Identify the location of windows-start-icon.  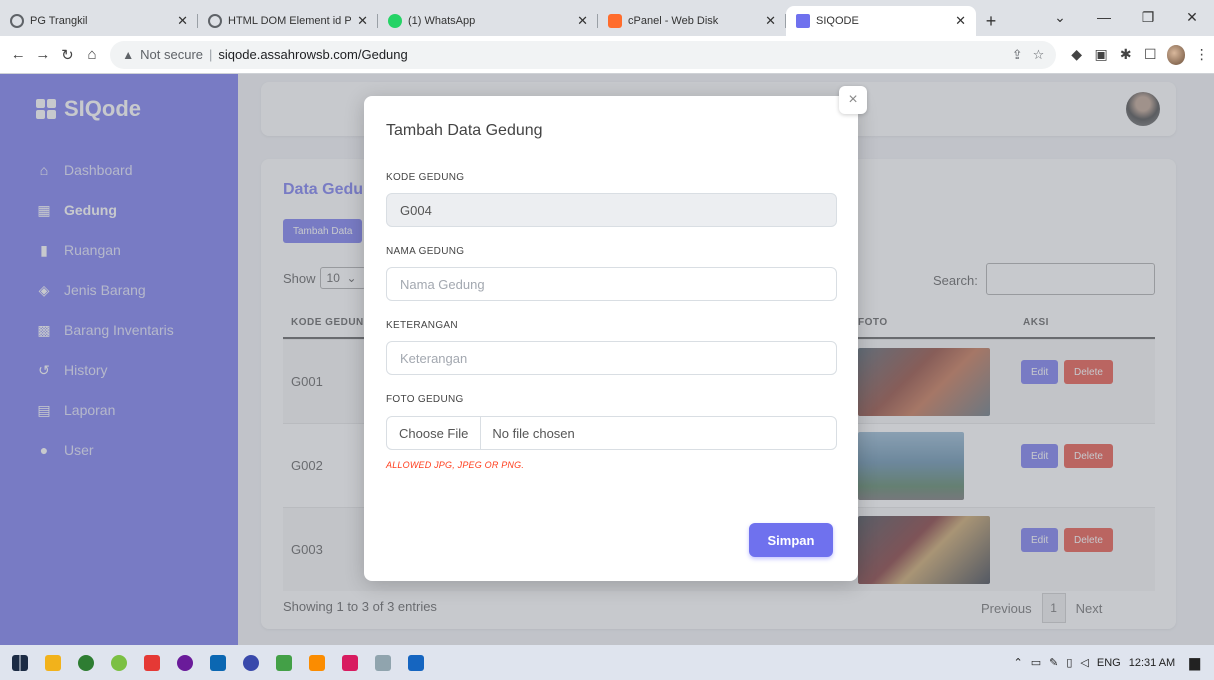
(20, 662).